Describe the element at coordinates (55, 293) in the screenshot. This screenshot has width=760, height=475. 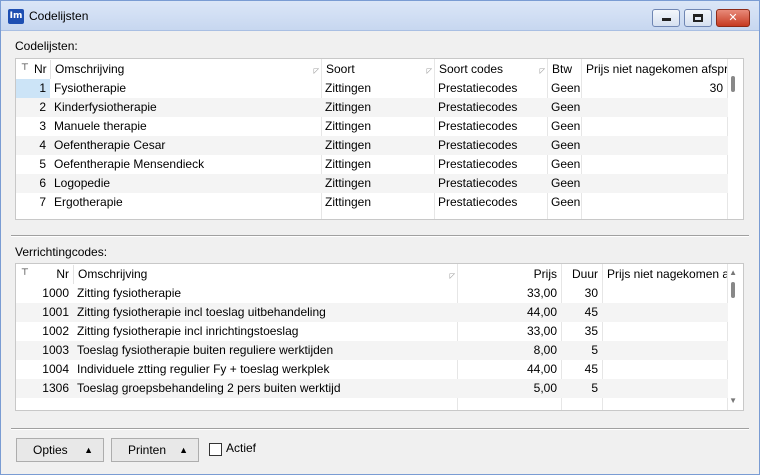
I see `row-nr: 1000` at that location.